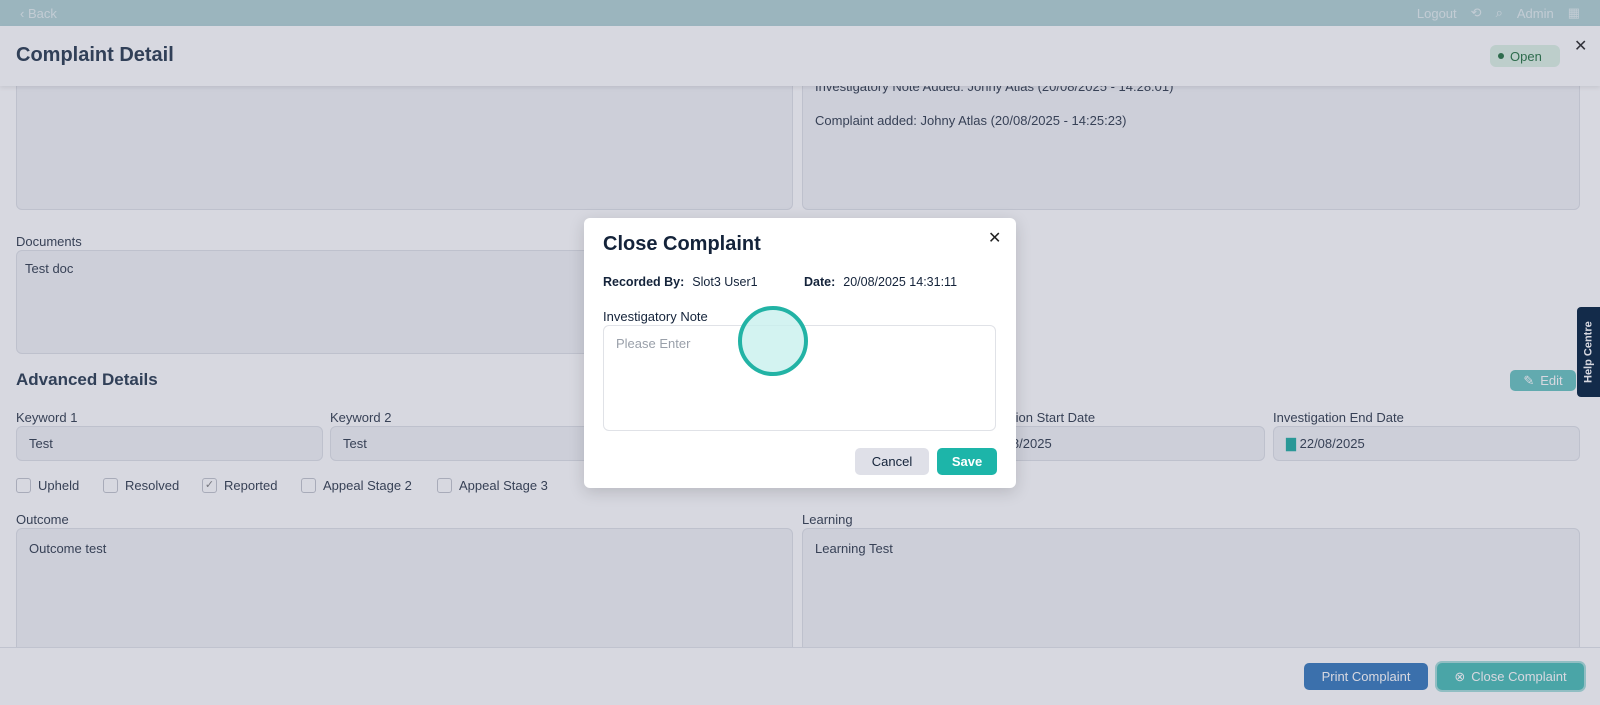  I want to click on date: Date: 20/08/2025 14:31:11, so click(881, 282).